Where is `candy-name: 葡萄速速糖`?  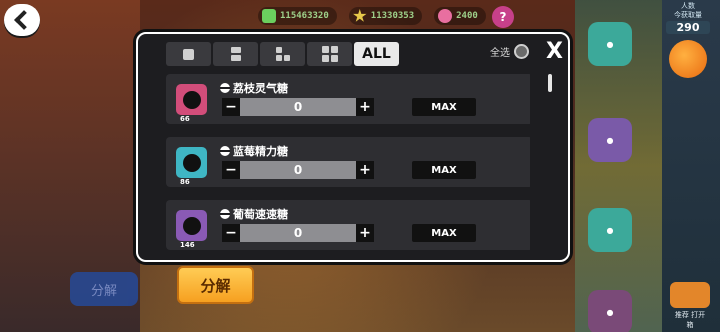
candy-name: 葡萄速速糖 is located at coordinates (254, 214).